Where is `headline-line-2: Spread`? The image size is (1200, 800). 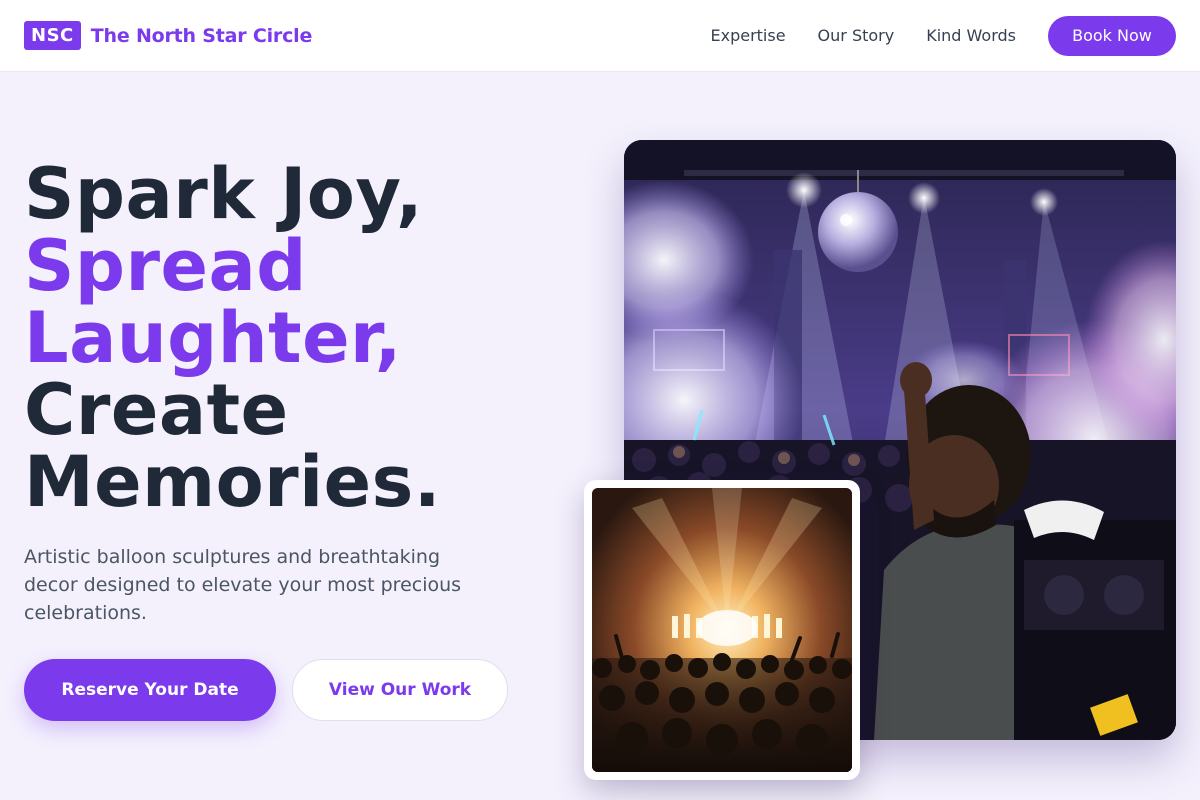
headline-line-2: Spread is located at coordinates (165, 266).